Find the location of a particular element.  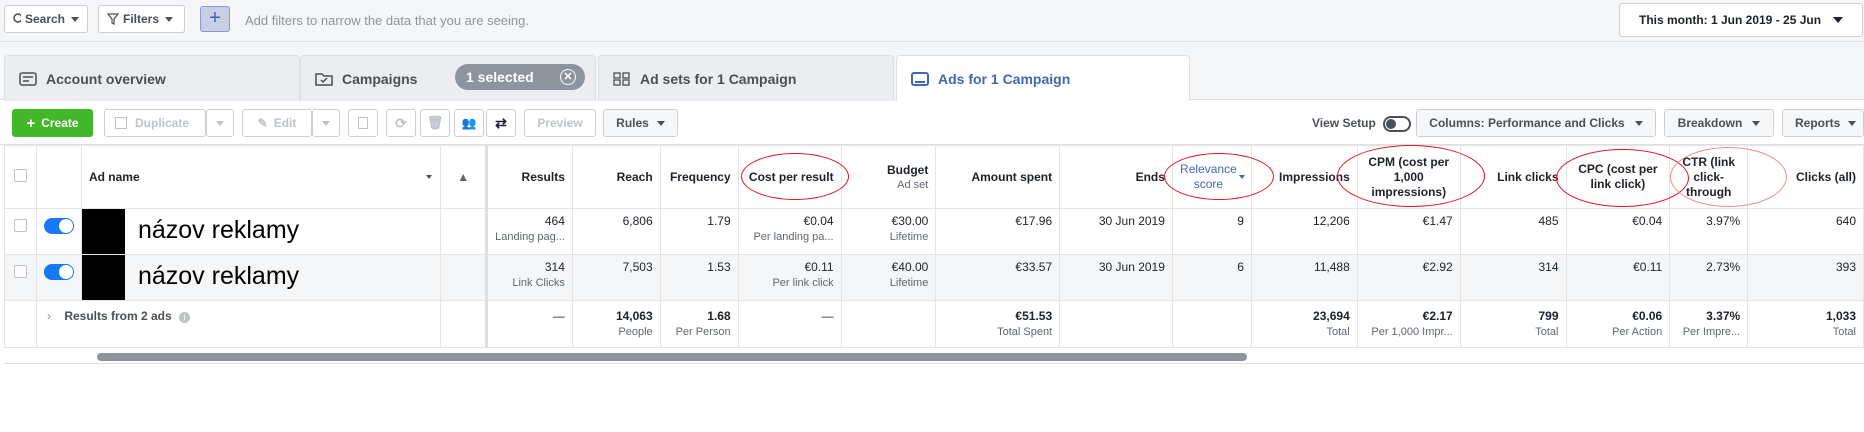

totals-warning-cell is located at coordinates (464, 324).